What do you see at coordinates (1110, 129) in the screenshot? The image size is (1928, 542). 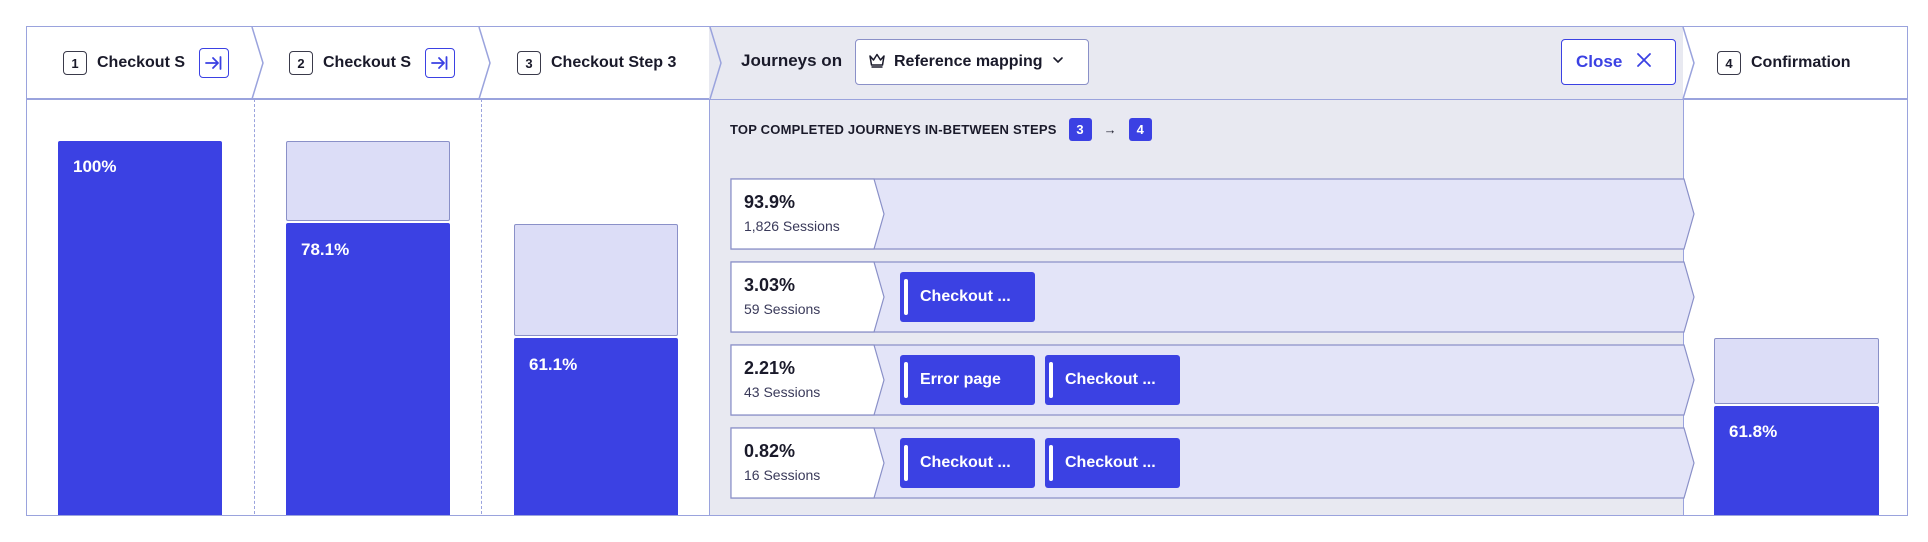 I see `arrow-right-icon: →` at bounding box center [1110, 129].